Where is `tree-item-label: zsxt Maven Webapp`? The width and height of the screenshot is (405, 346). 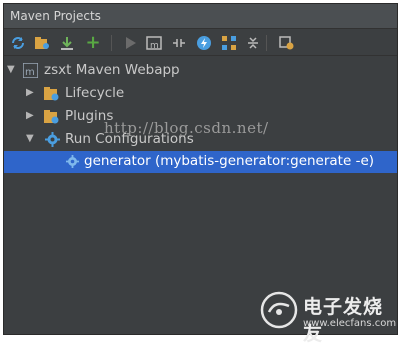 tree-item-label: zsxt Maven Webapp is located at coordinates (112, 70).